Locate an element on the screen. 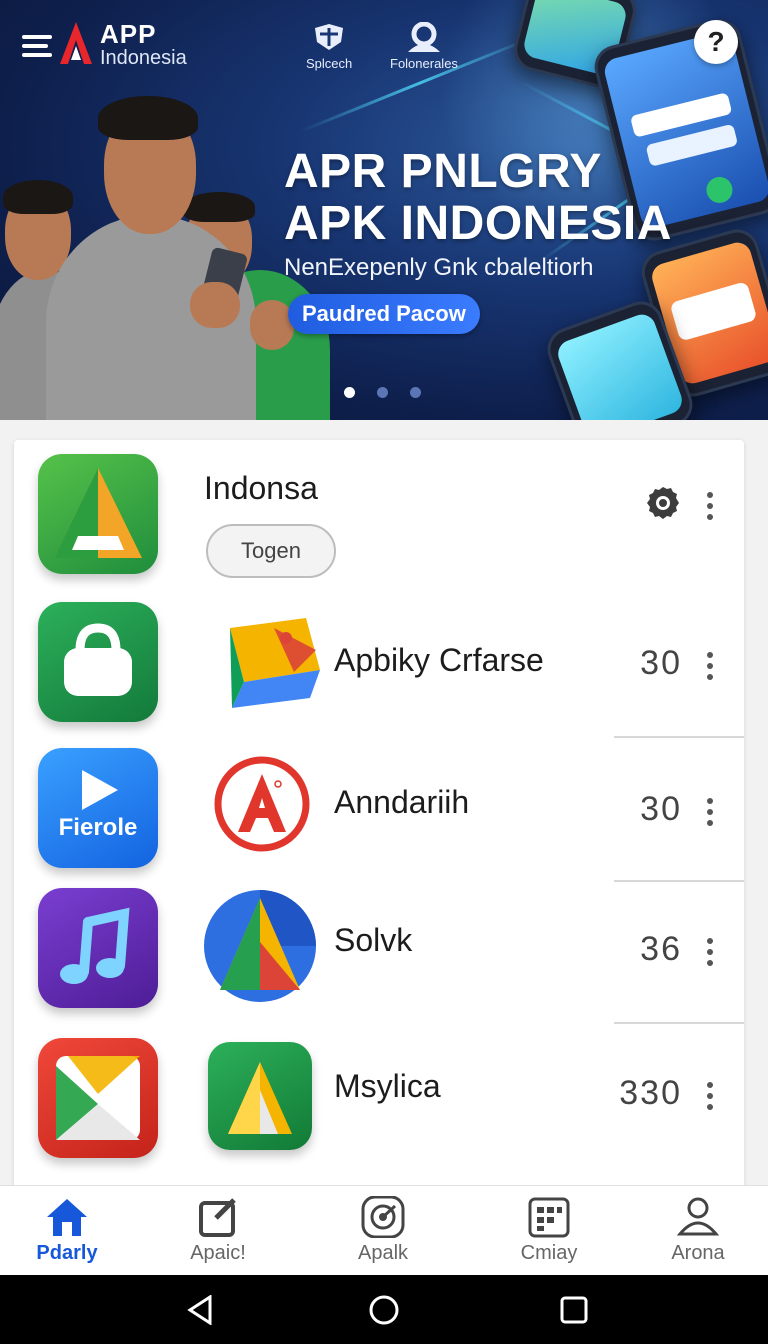 This screenshot has height=1344, width=768. nav-tab-arona: Arona is located at coordinates (698, 1231).